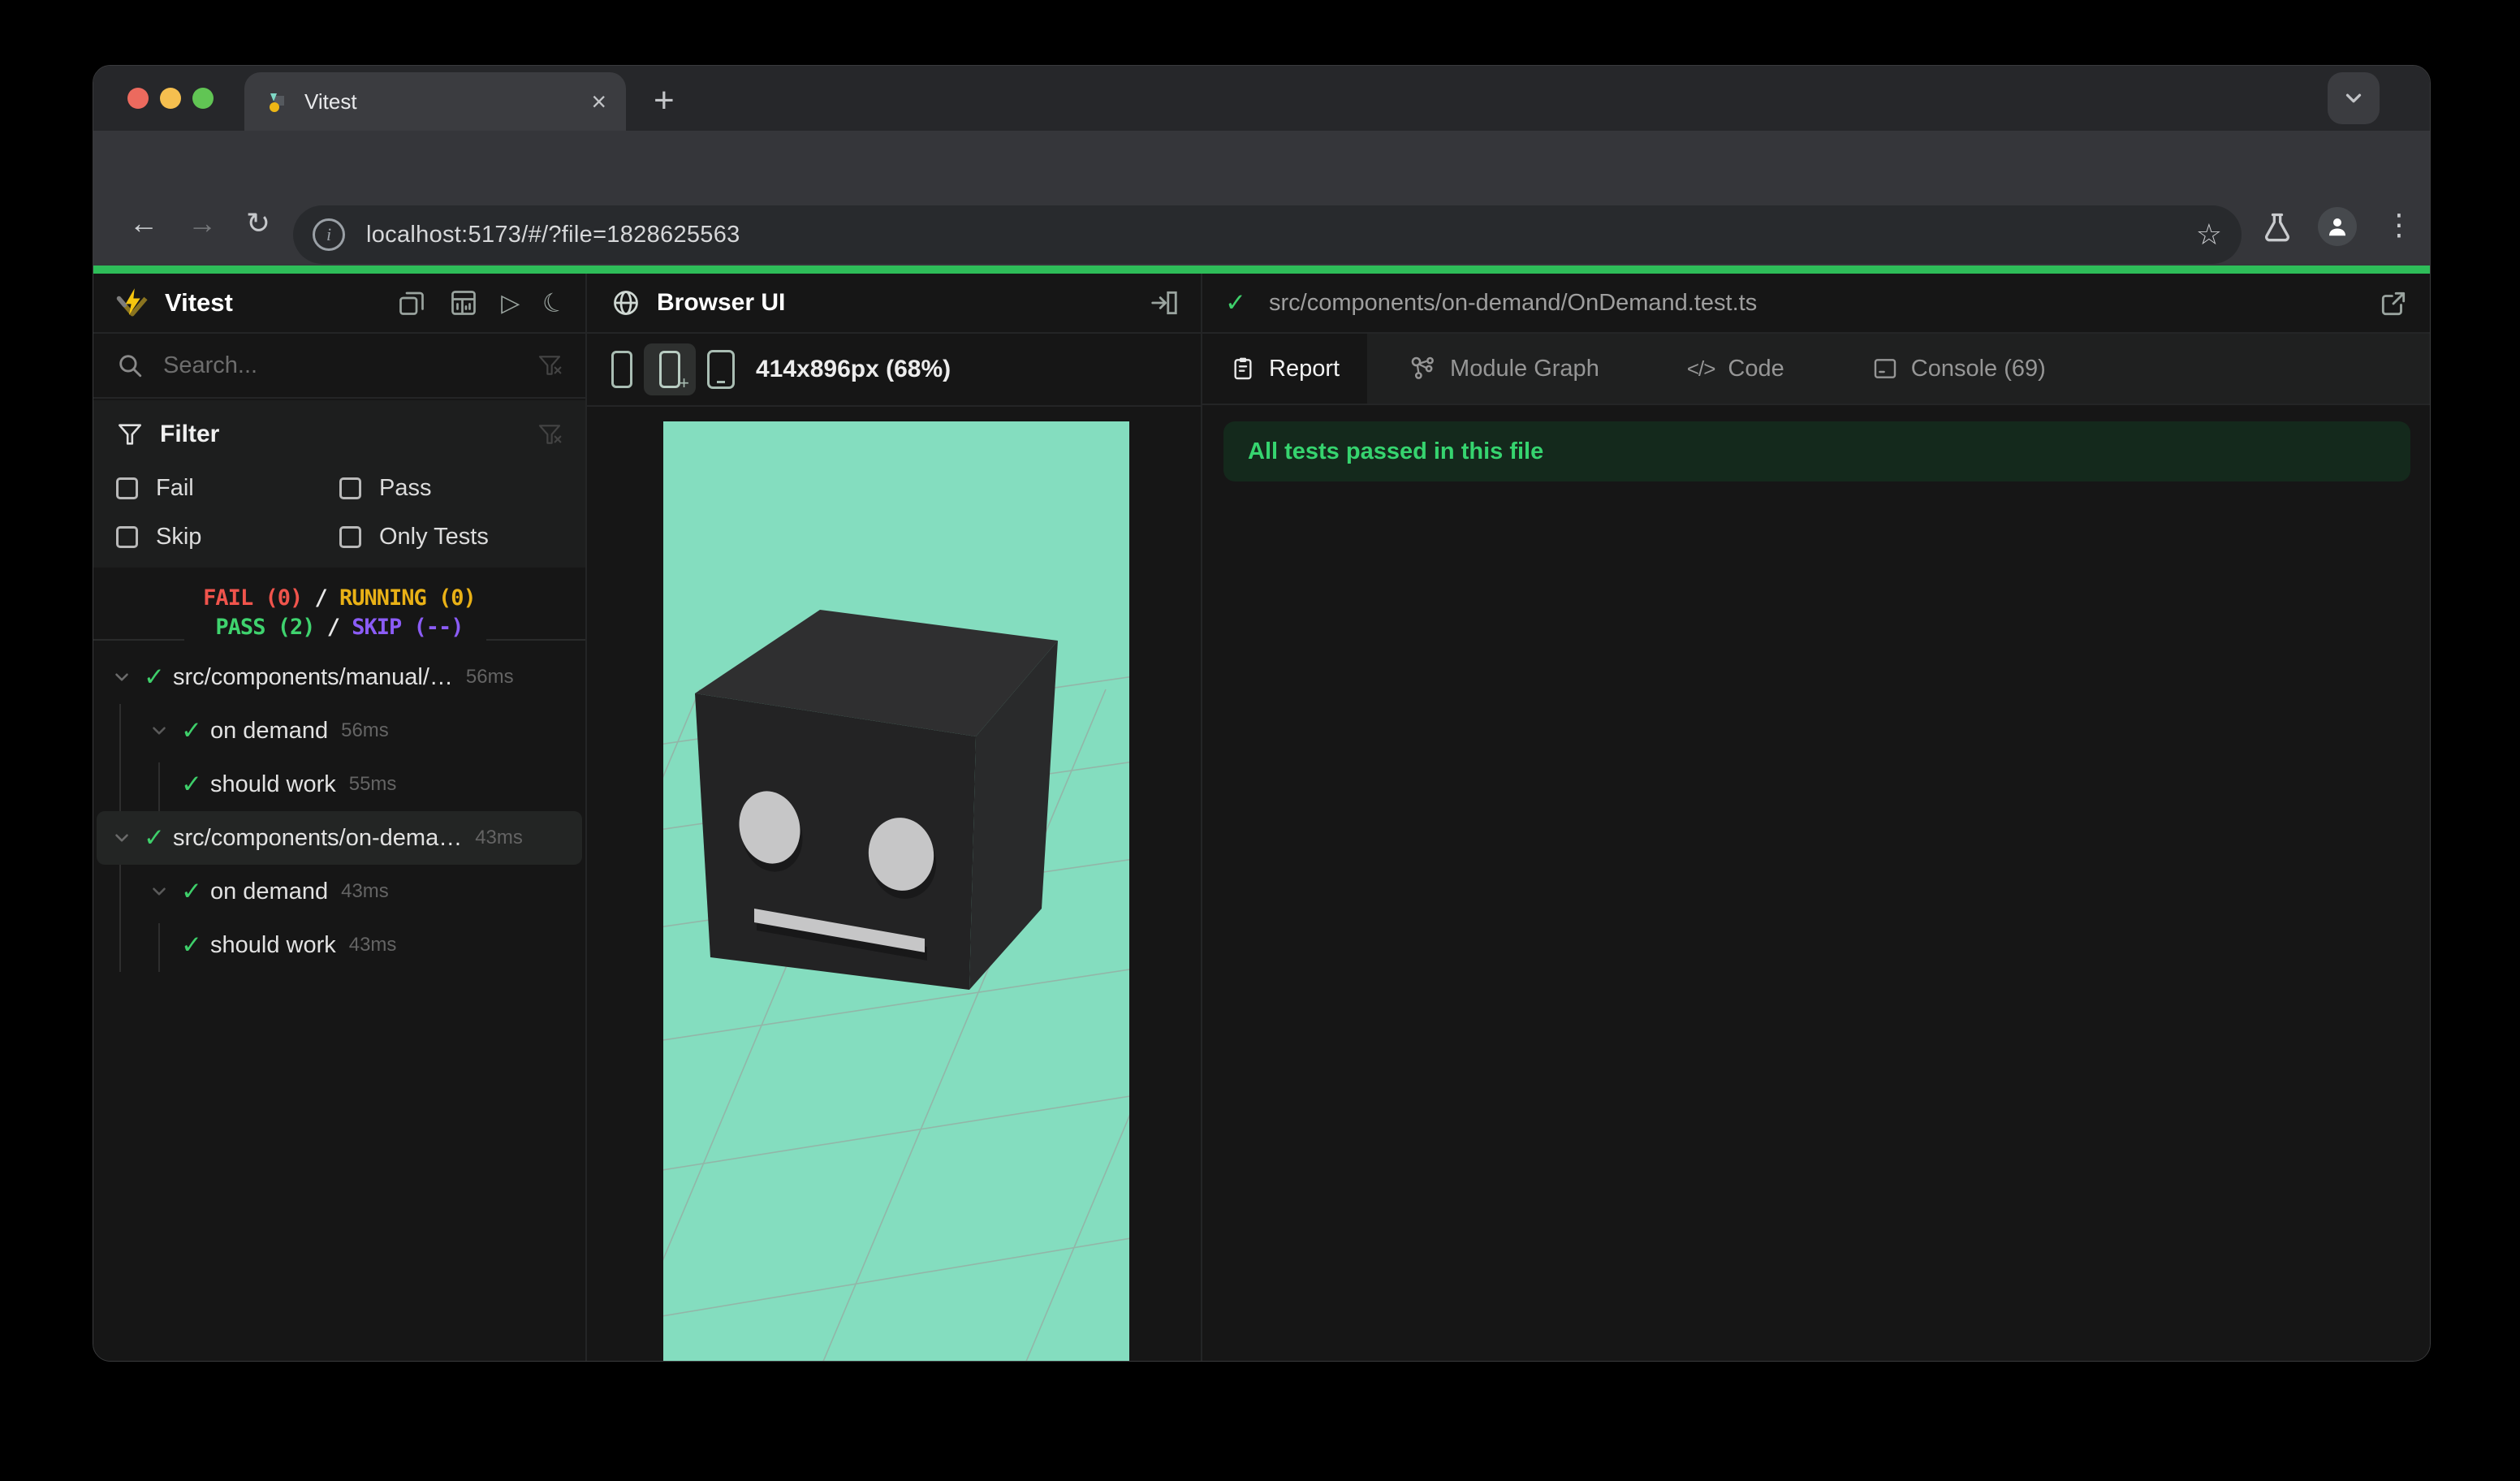  Describe the element at coordinates (349, 365) in the screenshot. I see `search-input` at that location.